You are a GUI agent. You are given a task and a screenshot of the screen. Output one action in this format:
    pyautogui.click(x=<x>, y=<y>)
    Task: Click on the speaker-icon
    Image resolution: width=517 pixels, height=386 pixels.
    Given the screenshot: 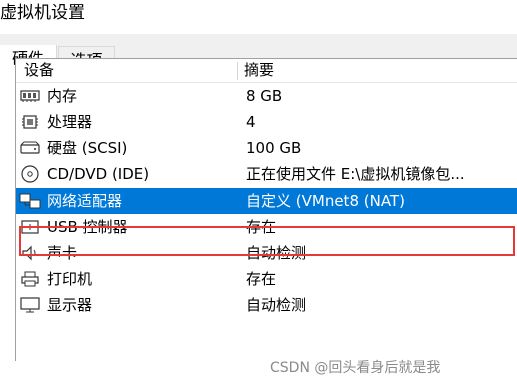 What is the action you would take?
    pyautogui.click(x=30, y=253)
    